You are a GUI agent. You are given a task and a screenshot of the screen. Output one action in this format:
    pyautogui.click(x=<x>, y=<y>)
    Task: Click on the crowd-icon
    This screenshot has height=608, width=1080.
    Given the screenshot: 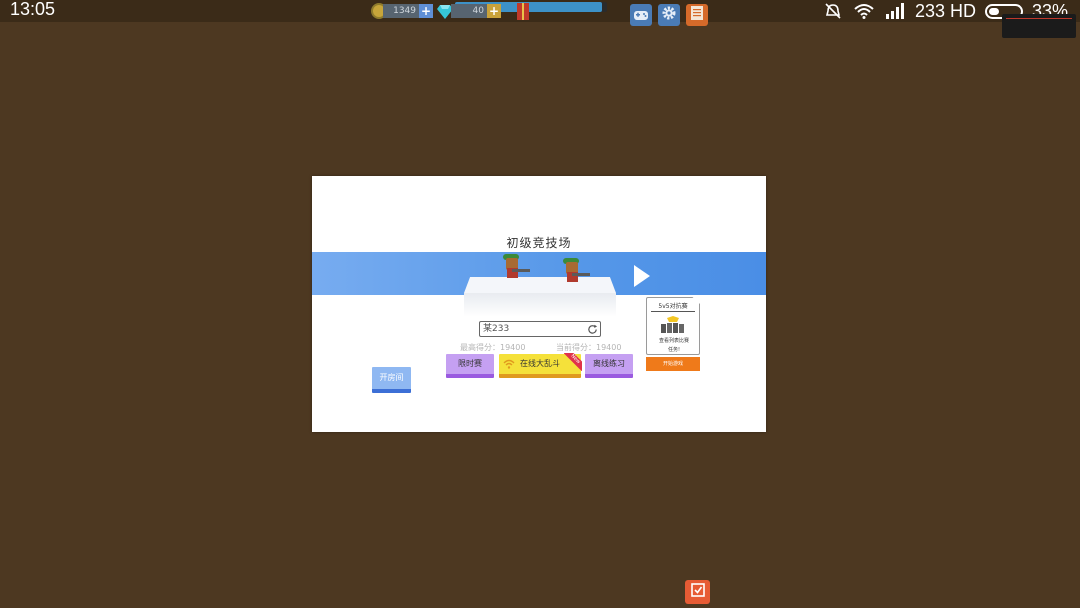 What is the action you would take?
    pyautogui.click(x=673, y=325)
    